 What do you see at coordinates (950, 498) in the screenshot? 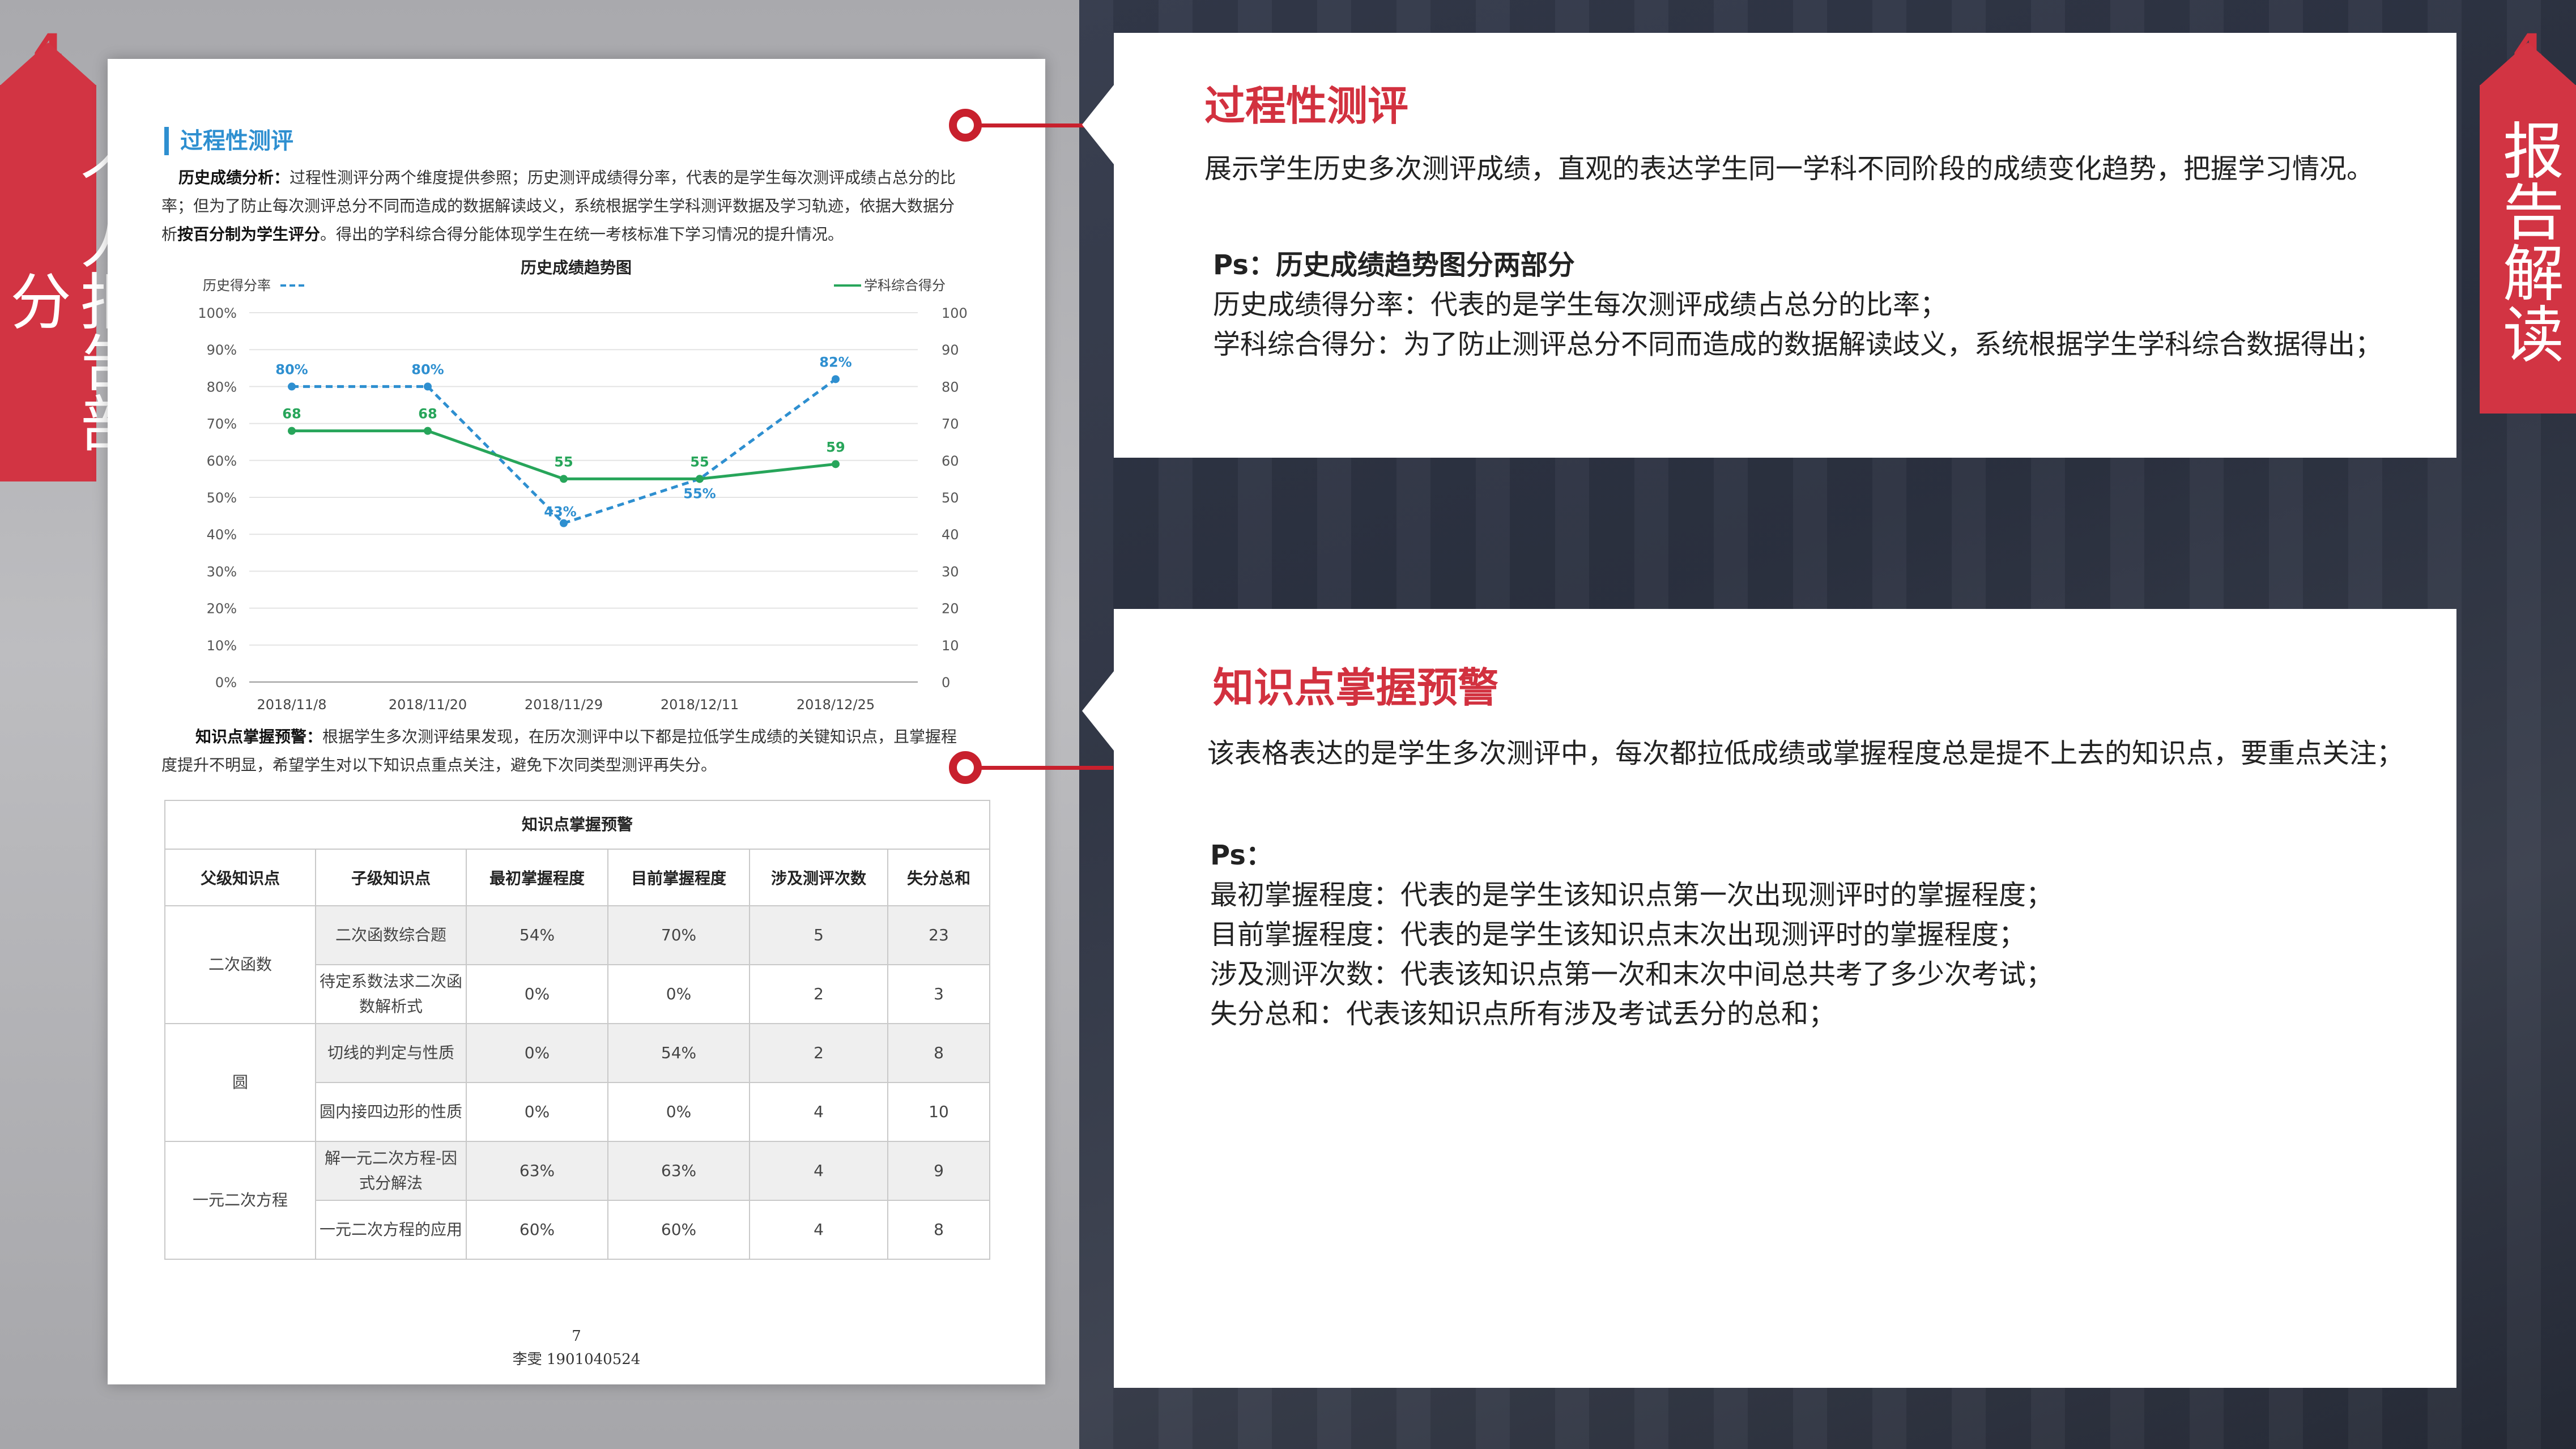
I see `chart-y-right-tick: 50` at bounding box center [950, 498].